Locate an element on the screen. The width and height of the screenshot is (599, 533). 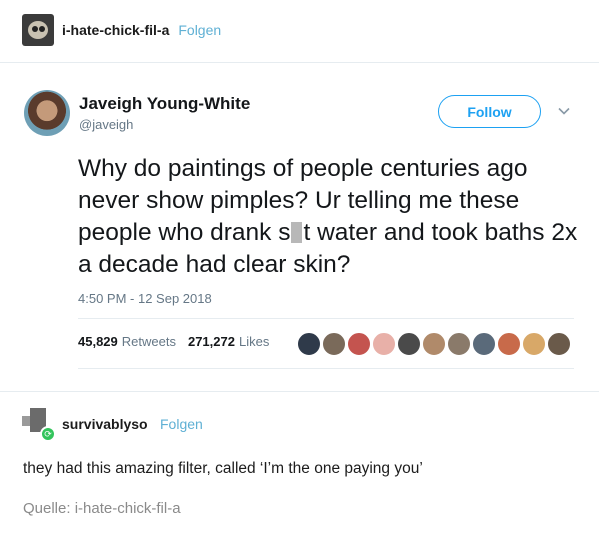
tweet-author-handle: @javeigh is located at coordinates (106, 124).